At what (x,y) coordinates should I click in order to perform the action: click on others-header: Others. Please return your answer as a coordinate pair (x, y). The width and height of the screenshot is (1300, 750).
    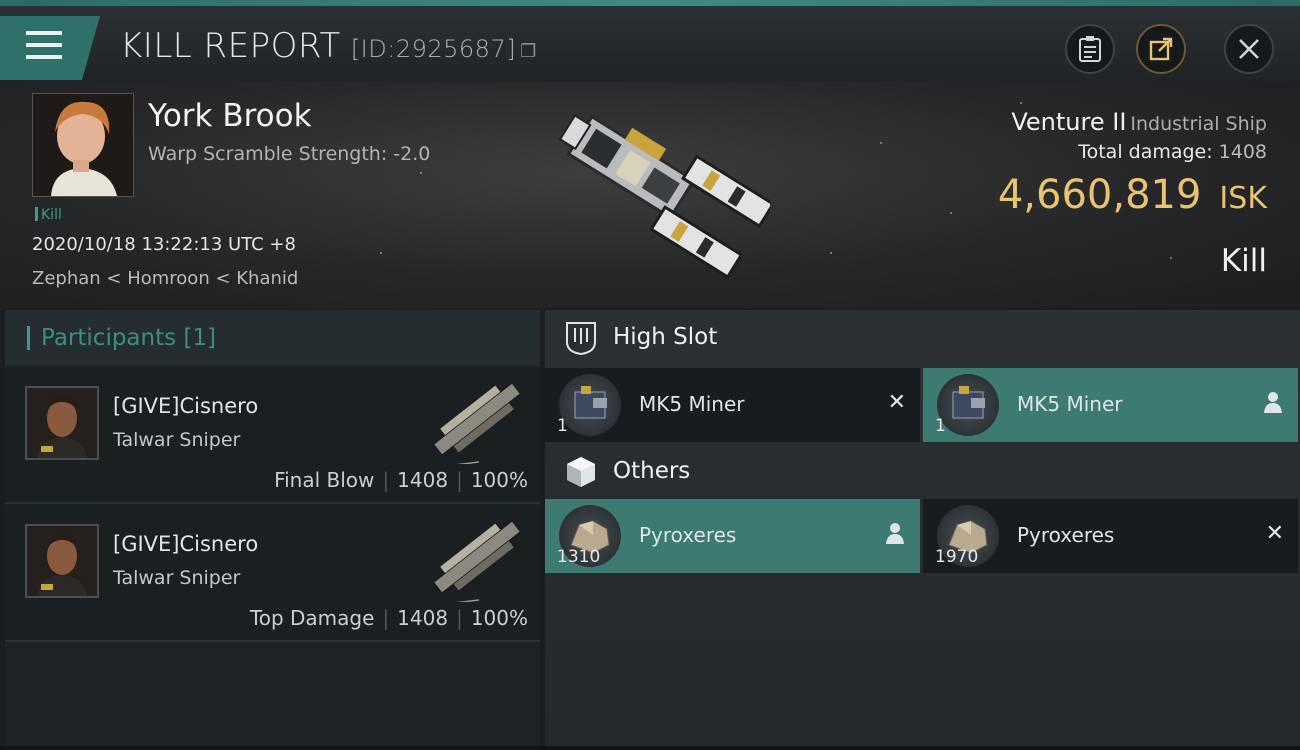
    Looking at the image, I should click on (922, 472).